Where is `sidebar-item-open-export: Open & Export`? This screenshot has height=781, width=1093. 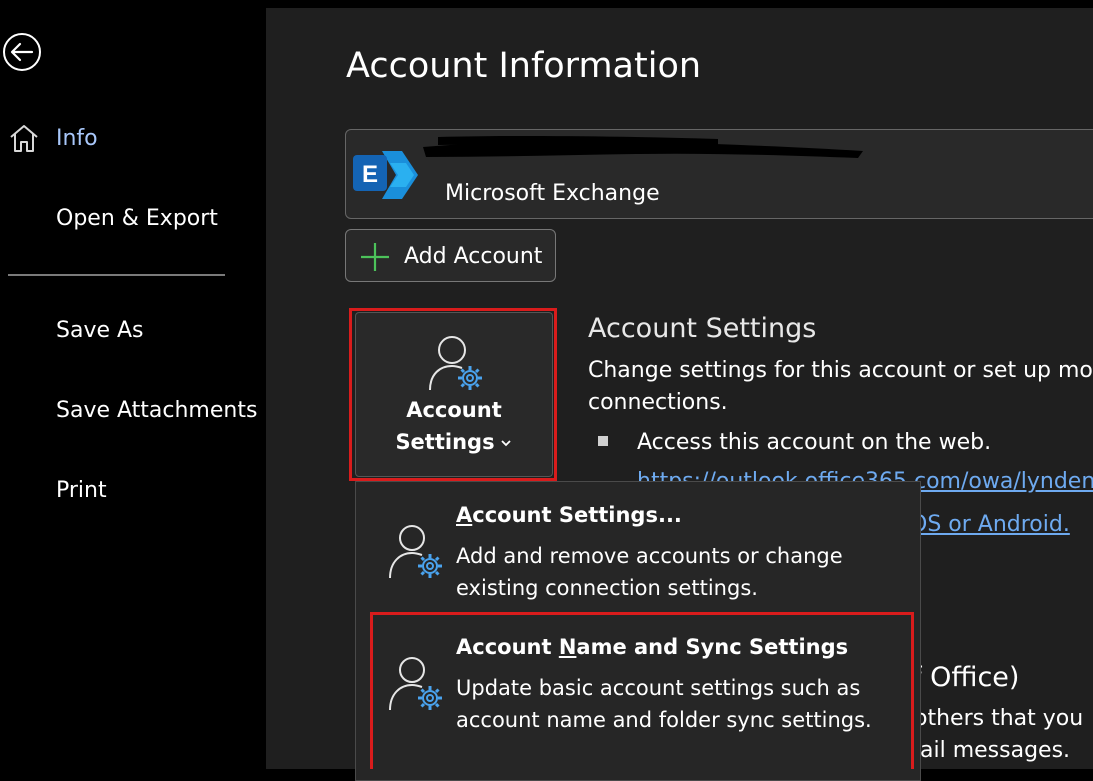
sidebar-item-open-export: Open & Export is located at coordinates (137, 218).